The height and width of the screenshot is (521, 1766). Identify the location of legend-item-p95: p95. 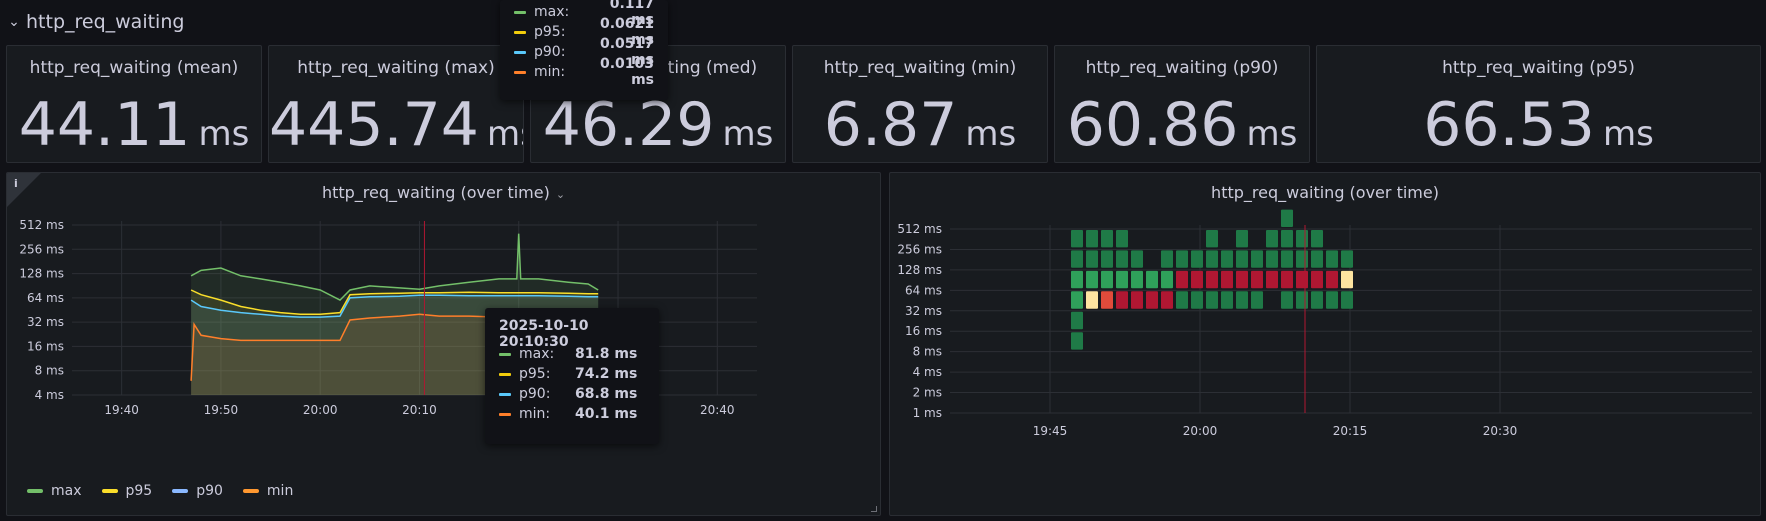
(127, 491).